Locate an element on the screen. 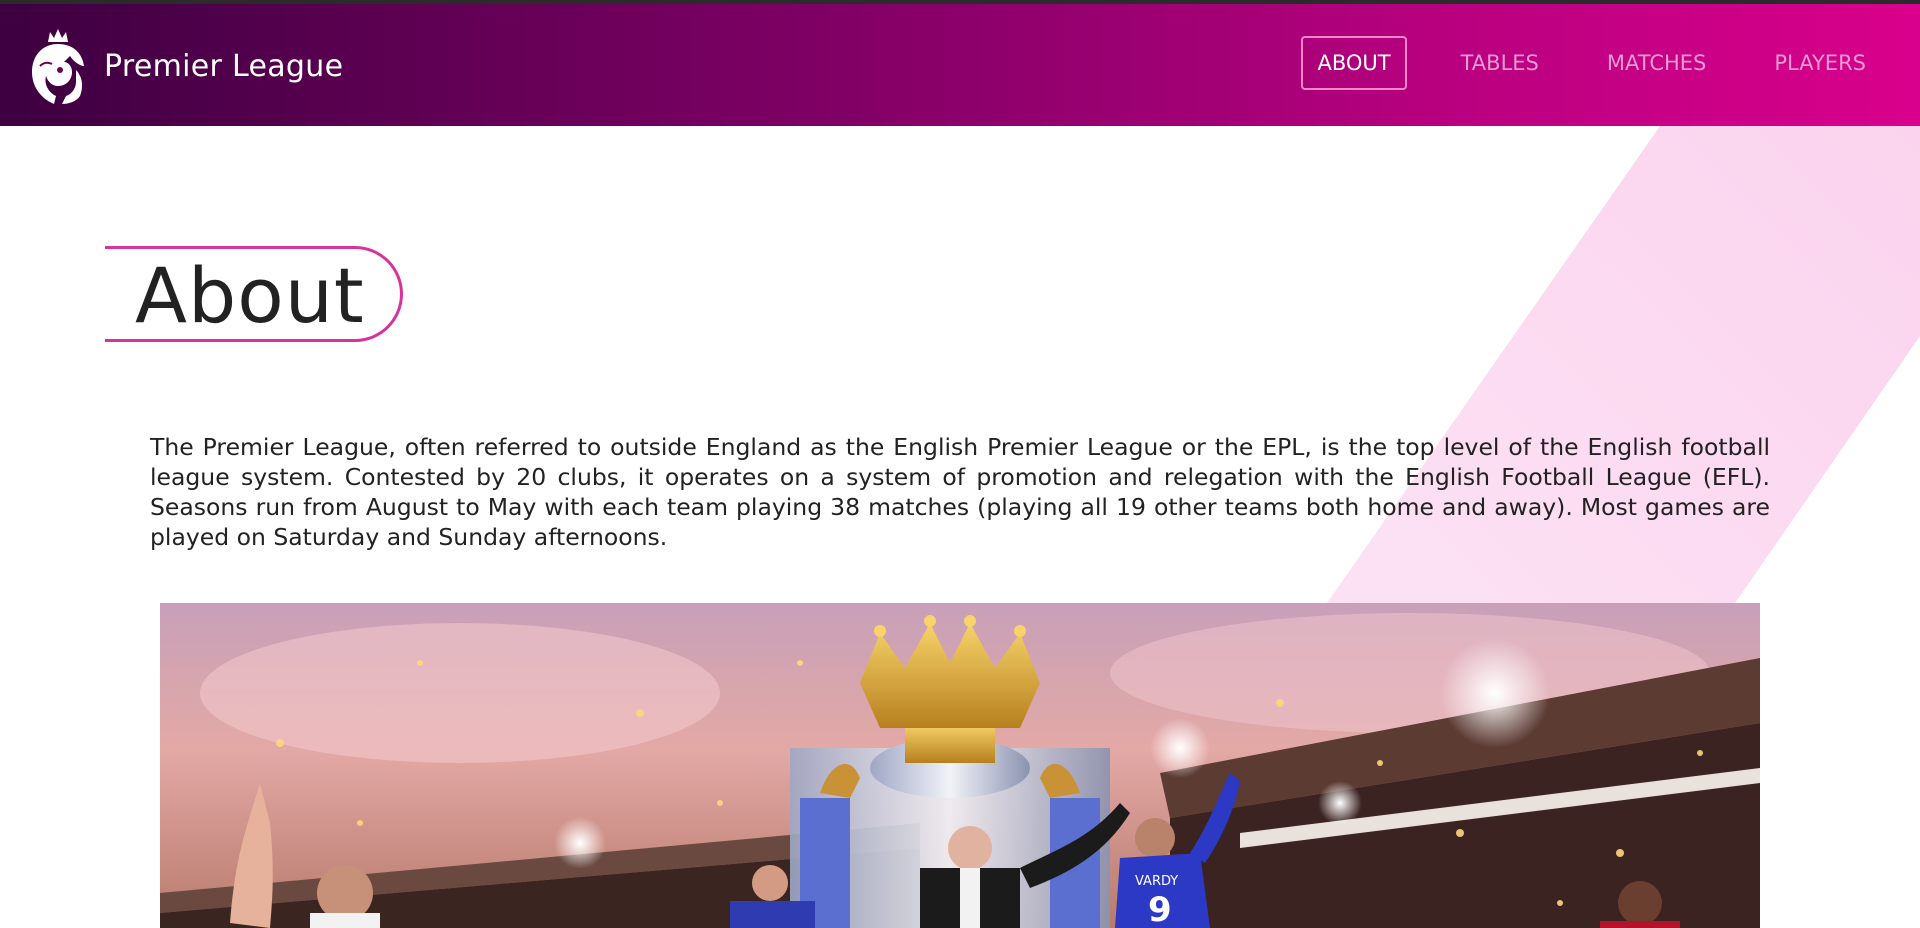  brand: Premier League is located at coordinates (184, 66).